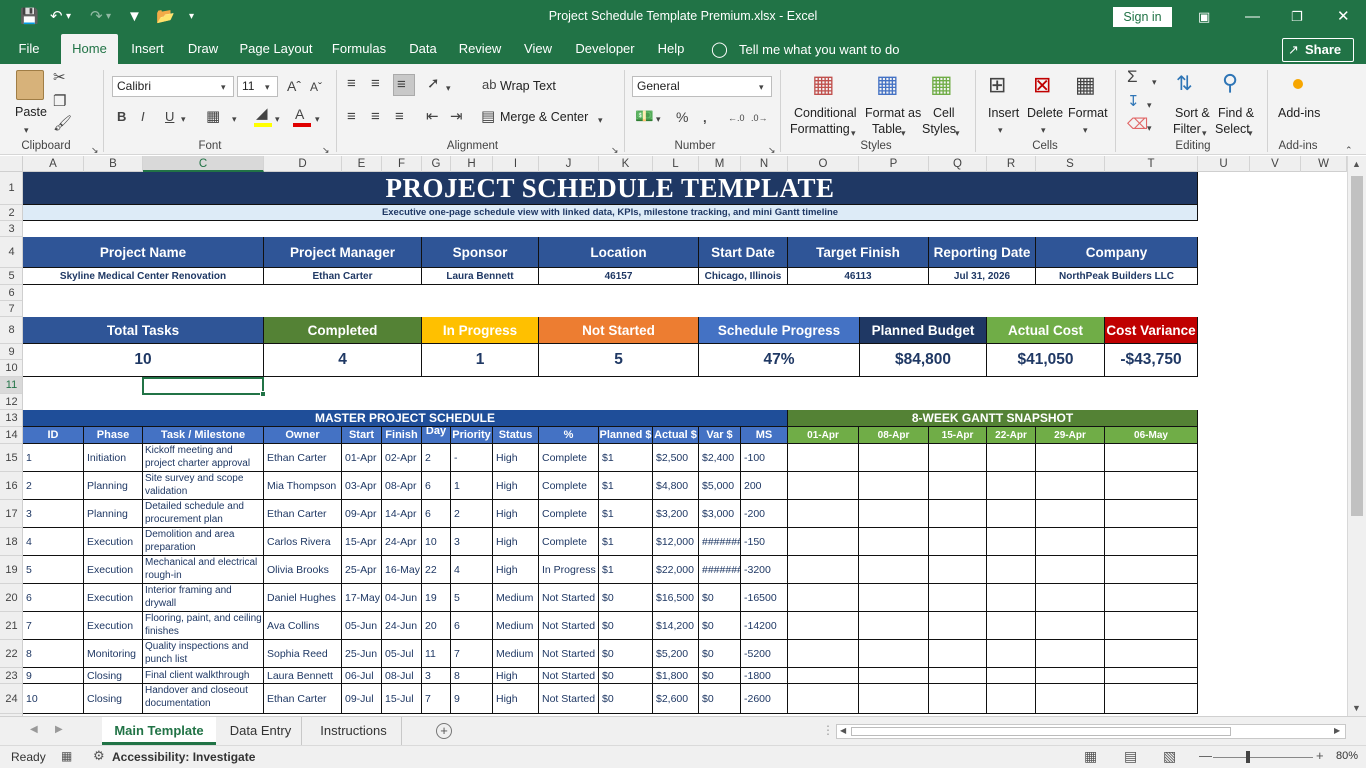 The width and height of the screenshot is (1366, 768). I want to click on task-header: Owner, so click(303, 435).